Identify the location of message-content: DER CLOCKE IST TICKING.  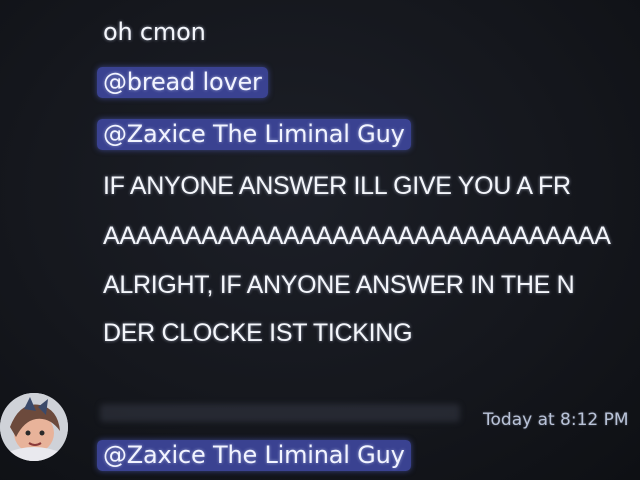
(258, 333).